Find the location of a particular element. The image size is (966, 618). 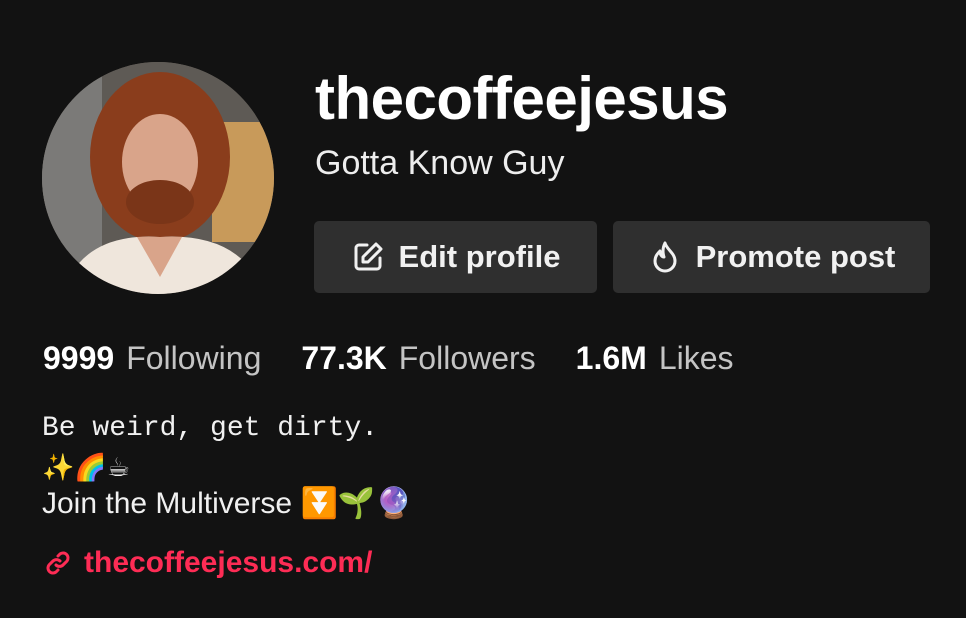

profile-link: thecoffeejesus.com/ is located at coordinates (208, 563).